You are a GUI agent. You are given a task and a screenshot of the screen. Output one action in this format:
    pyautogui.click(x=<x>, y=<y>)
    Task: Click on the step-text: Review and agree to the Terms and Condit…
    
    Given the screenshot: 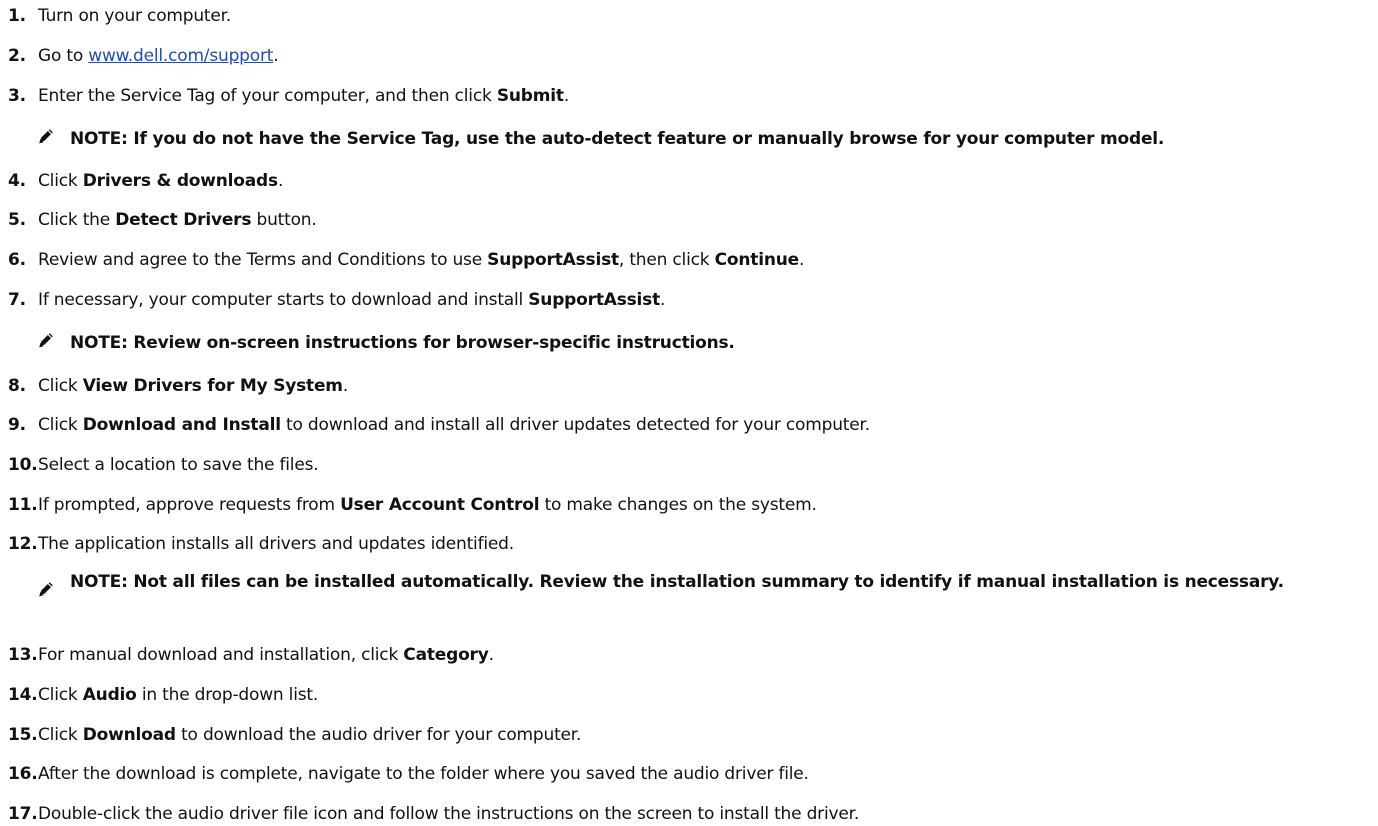 What is the action you would take?
    pyautogui.click(x=263, y=260)
    